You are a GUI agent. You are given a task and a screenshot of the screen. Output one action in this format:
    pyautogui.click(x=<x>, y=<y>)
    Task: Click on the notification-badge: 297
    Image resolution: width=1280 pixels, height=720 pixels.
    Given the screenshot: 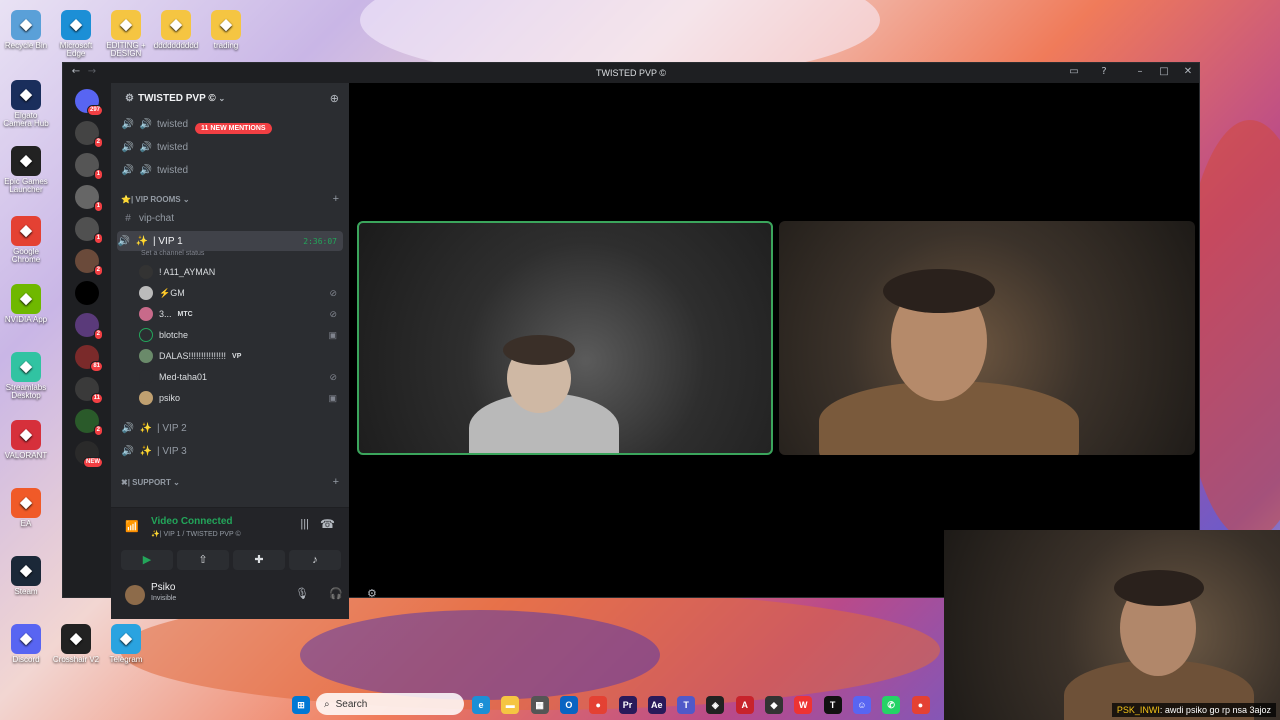 What is the action you would take?
    pyautogui.click(x=94, y=110)
    